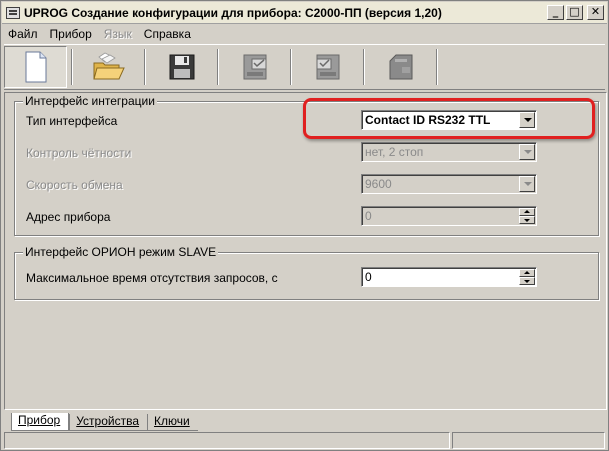  I want to click on baud-rate-label: Скорость обмена, so click(74, 185).